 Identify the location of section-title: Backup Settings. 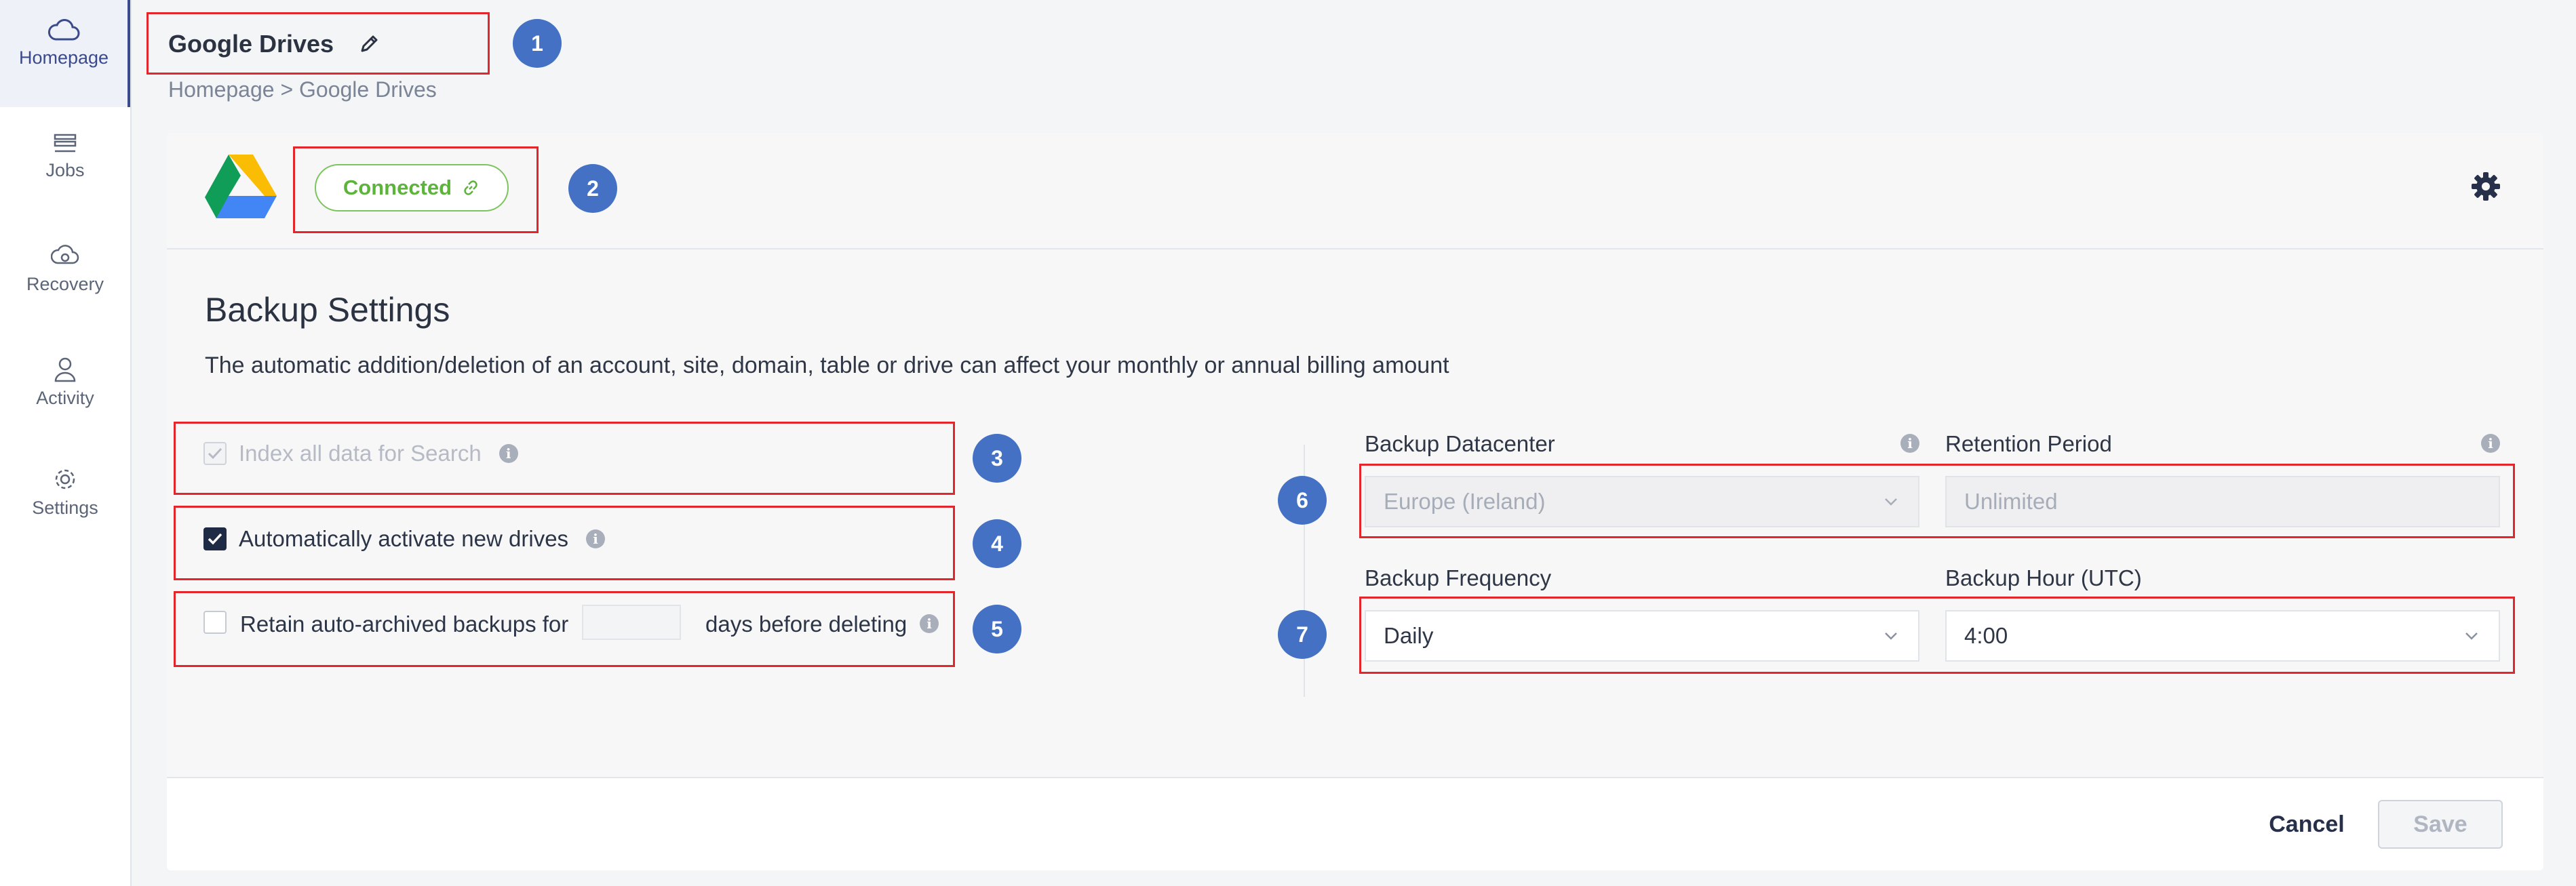
(327, 310).